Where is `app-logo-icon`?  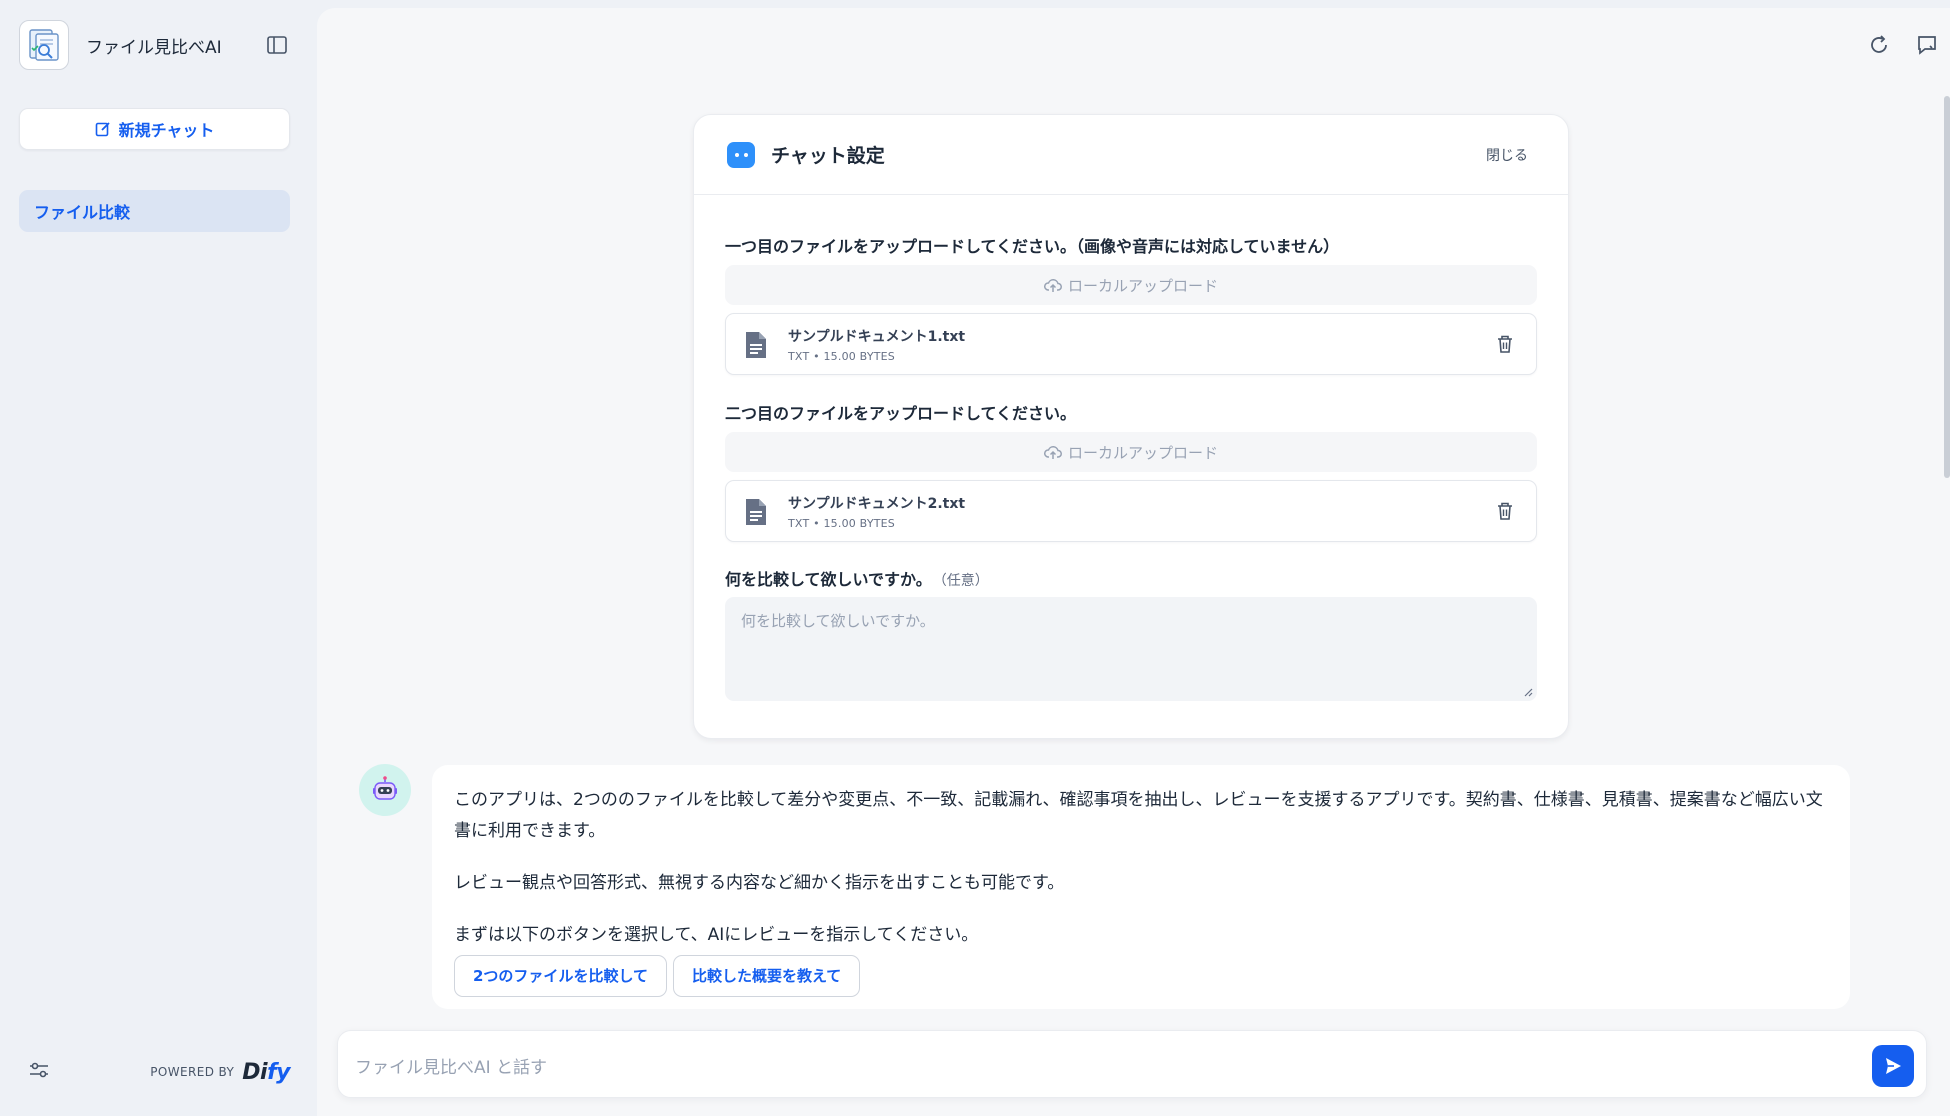
app-logo-icon is located at coordinates (44, 45).